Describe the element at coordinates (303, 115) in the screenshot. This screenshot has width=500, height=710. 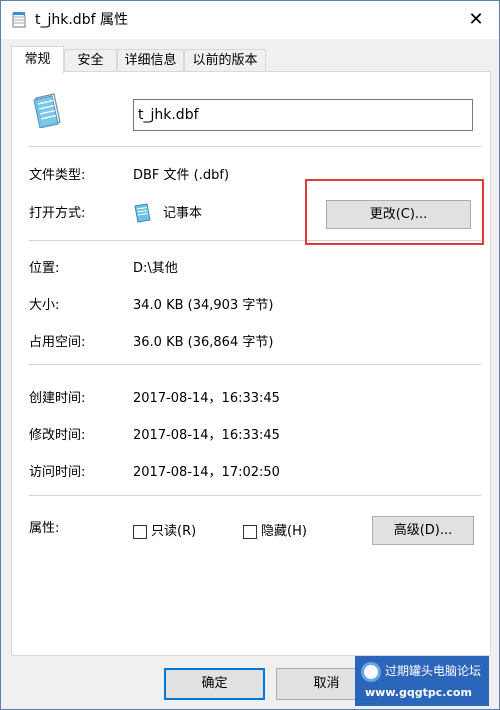
I see `file-name-input: t_jhk.dbf` at that location.